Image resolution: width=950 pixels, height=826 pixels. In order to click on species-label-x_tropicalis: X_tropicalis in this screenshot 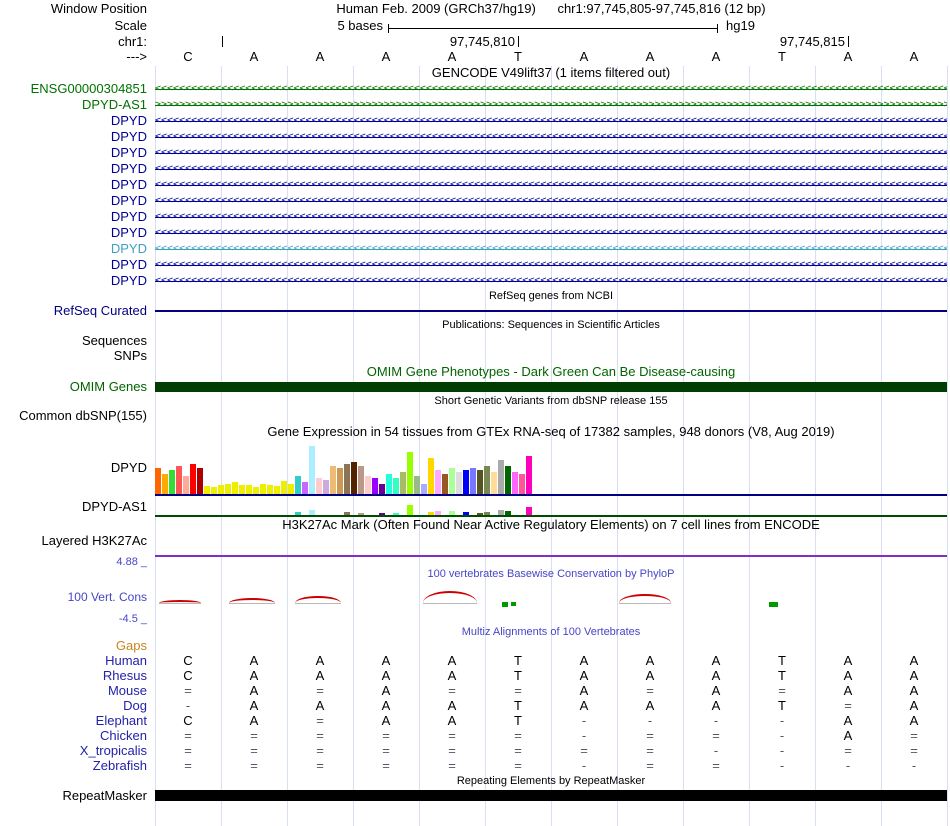, I will do `click(77, 750)`.